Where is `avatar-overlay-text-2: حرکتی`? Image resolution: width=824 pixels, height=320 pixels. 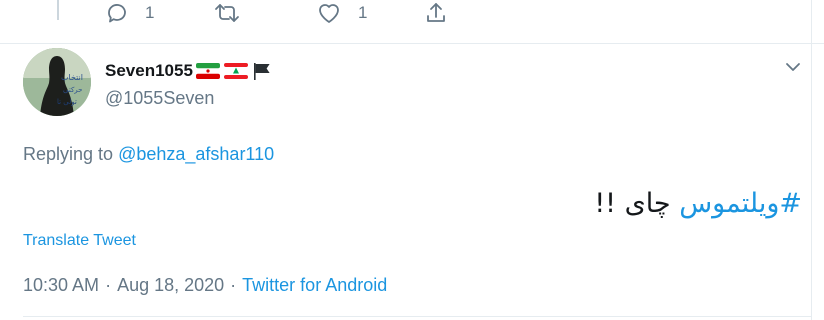
avatar-overlay-text-2: حرکتی is located at coordinates (72, 90).